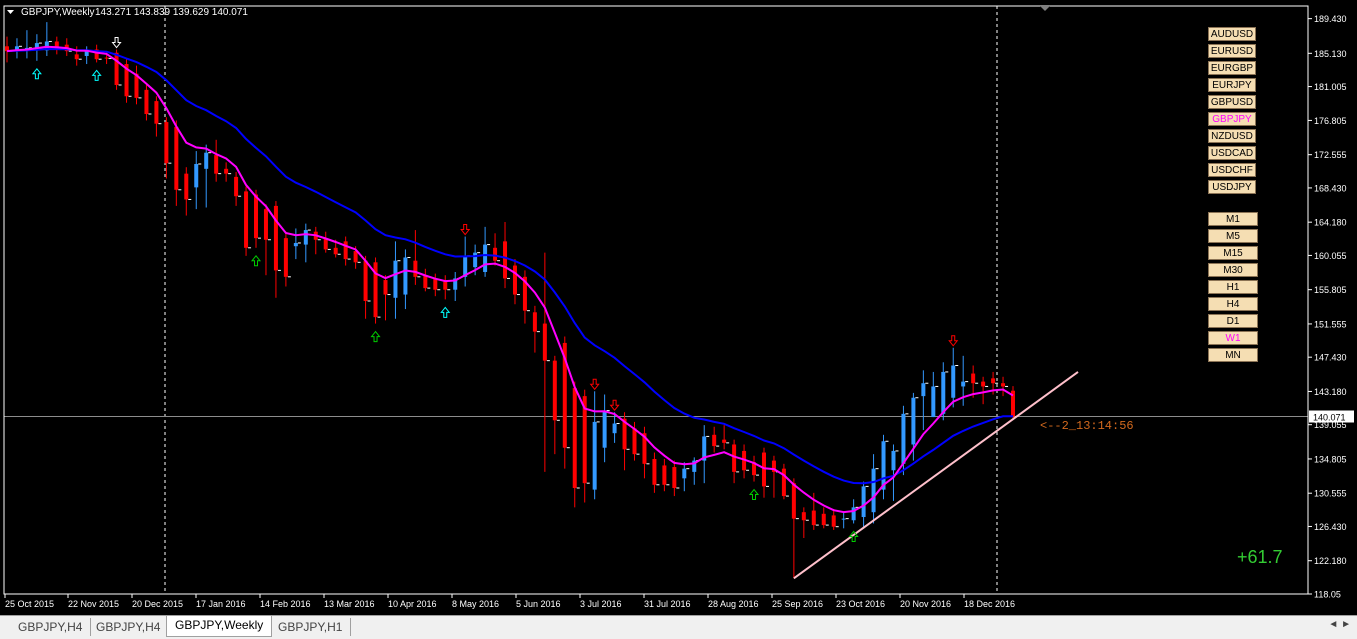  I want to click on x-tick-label: 20 Nov 2016, so click(925, 604).